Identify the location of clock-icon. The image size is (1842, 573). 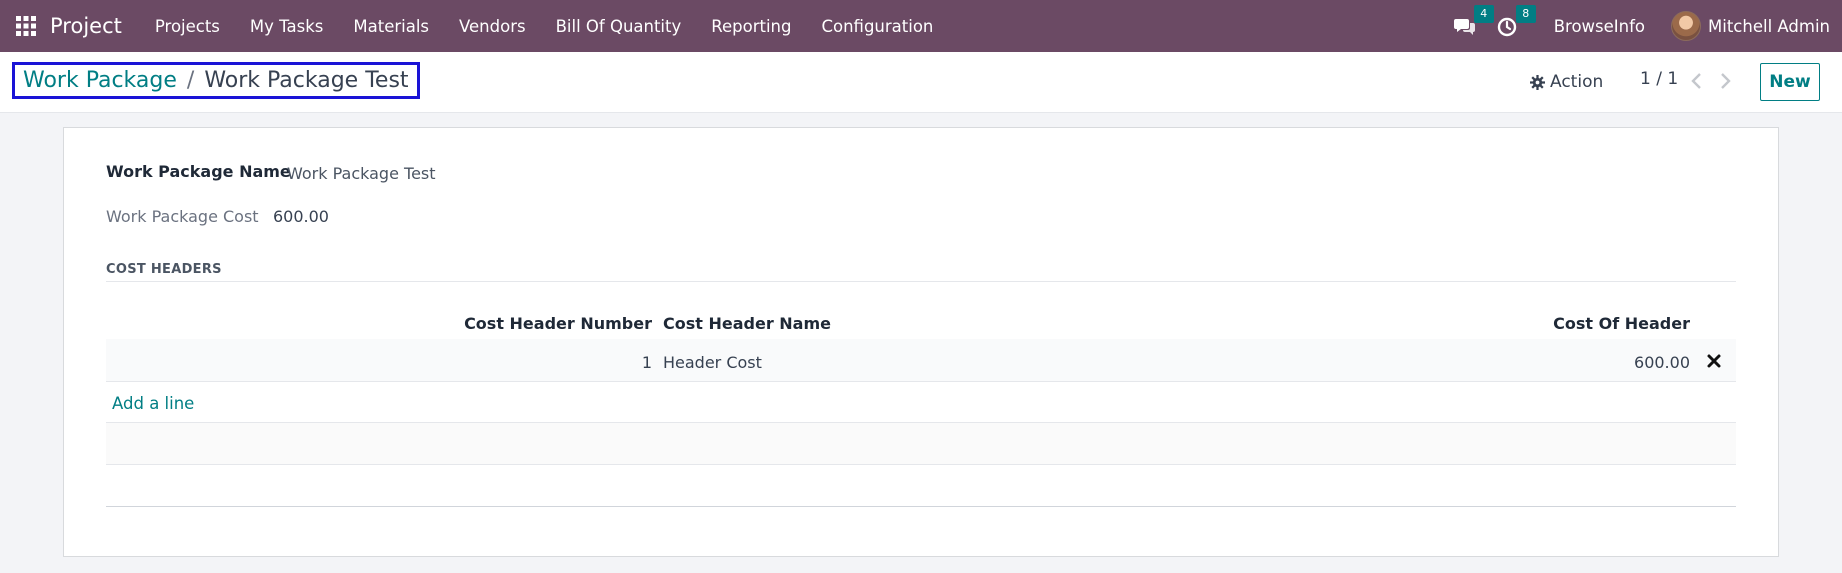
(1506, 27).